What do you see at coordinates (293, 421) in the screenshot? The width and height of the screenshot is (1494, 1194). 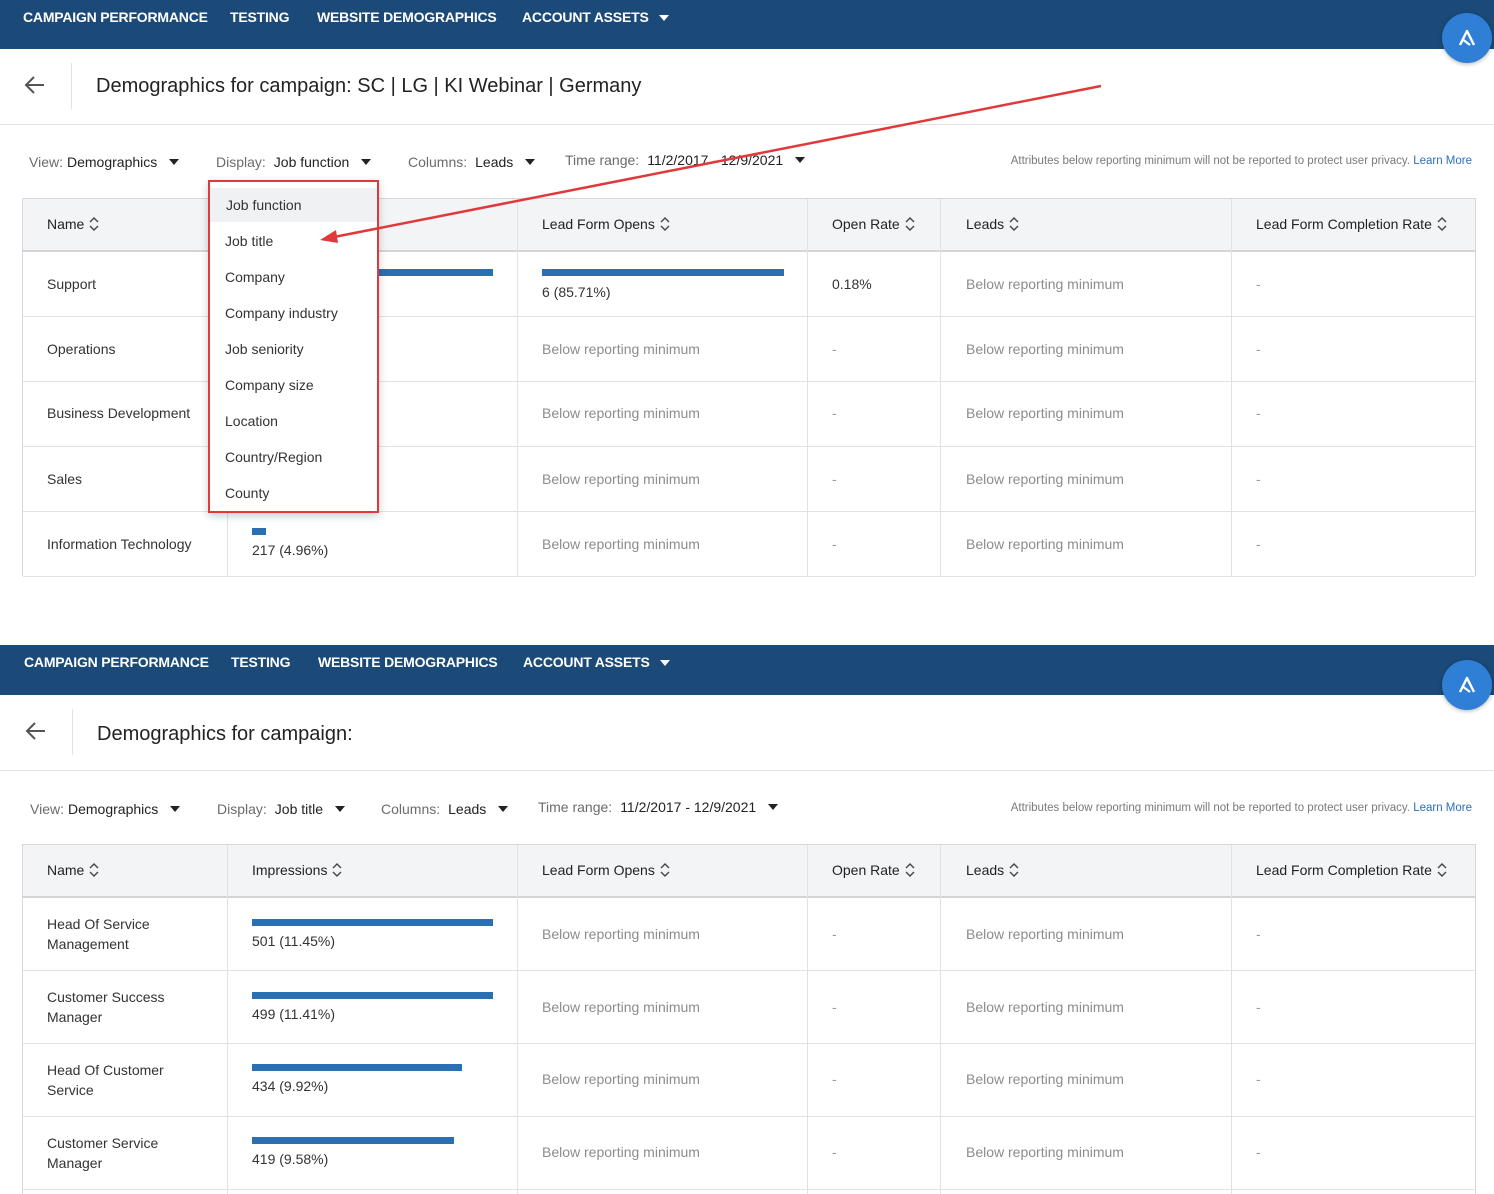 I see `dropdown-option-location: Location` at bounding box center [293, 421].